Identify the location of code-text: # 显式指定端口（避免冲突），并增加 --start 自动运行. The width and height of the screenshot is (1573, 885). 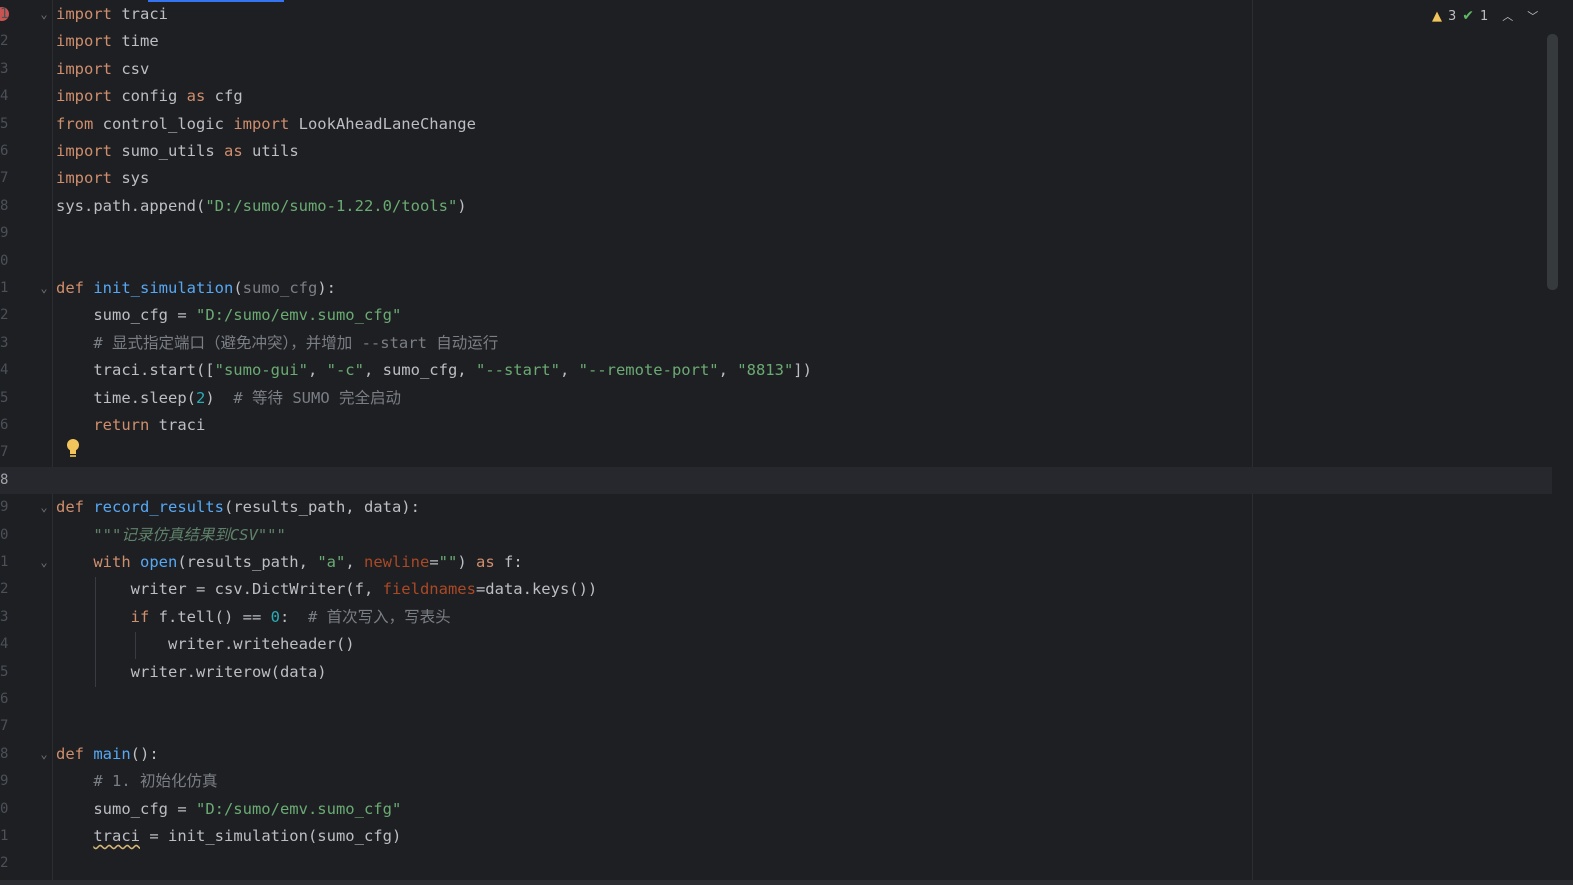
(277, 343).